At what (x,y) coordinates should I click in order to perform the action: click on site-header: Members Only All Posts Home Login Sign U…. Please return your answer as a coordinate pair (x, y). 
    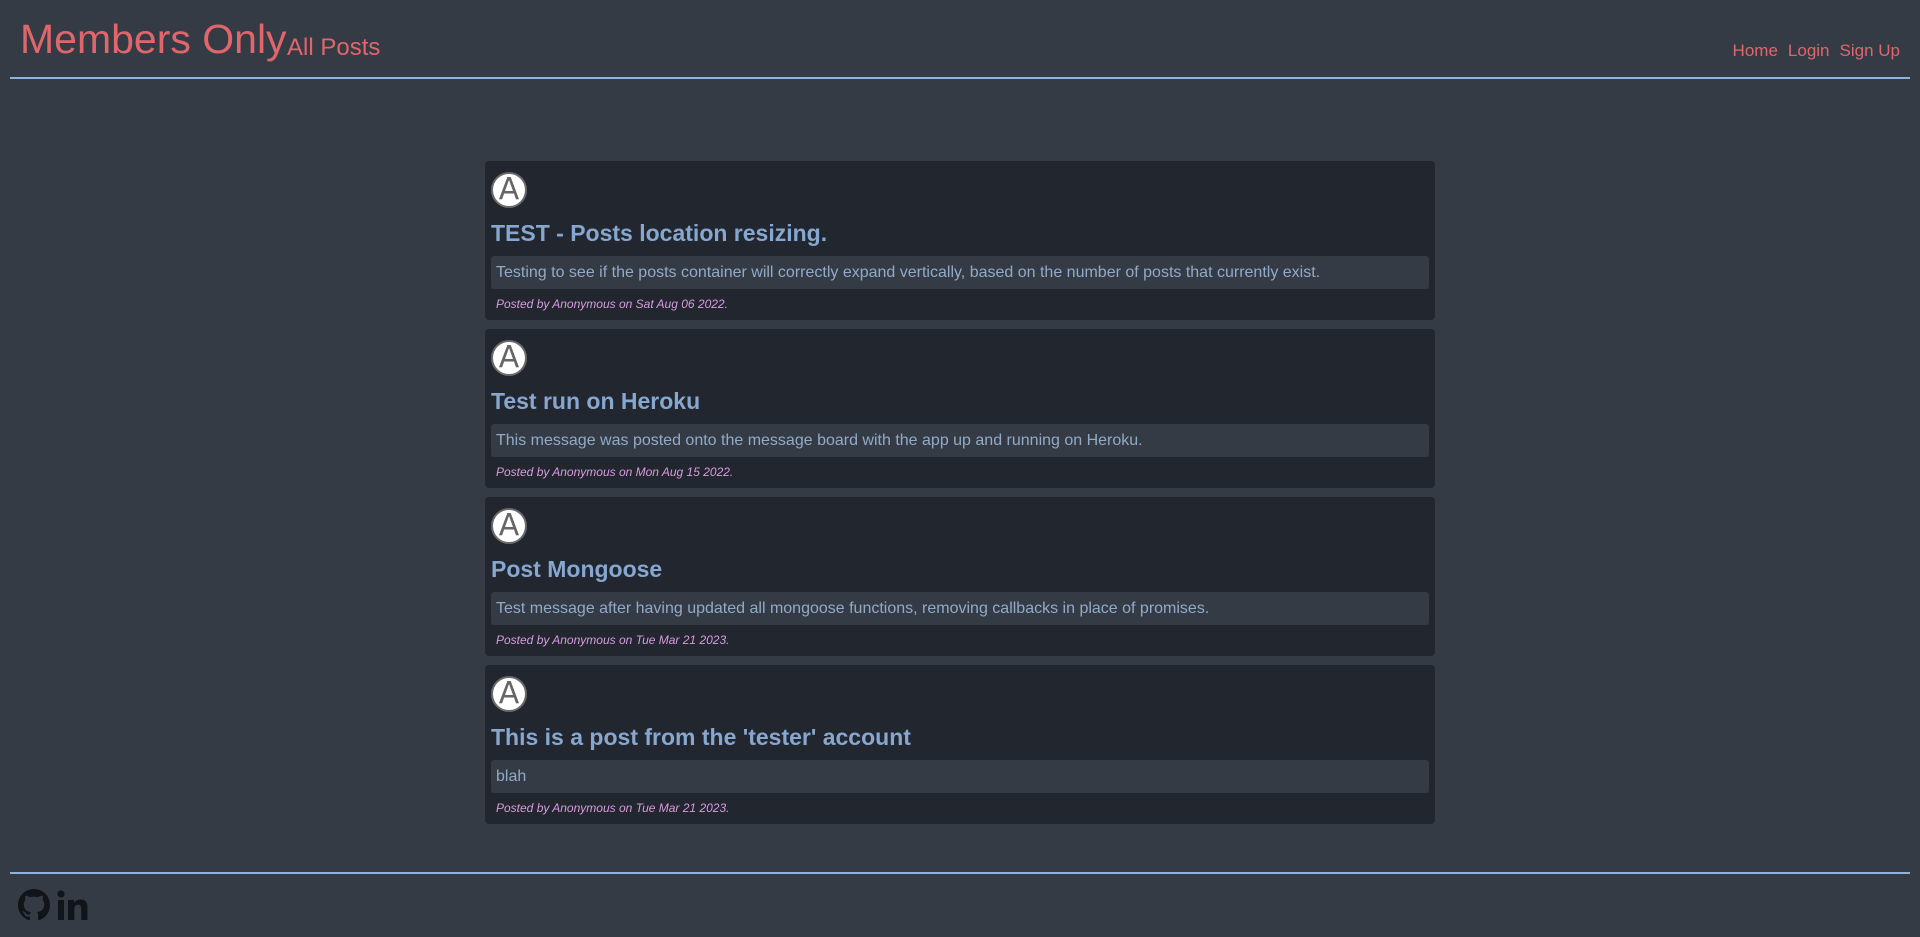
    Looking at the image, I should click on (960, 39).